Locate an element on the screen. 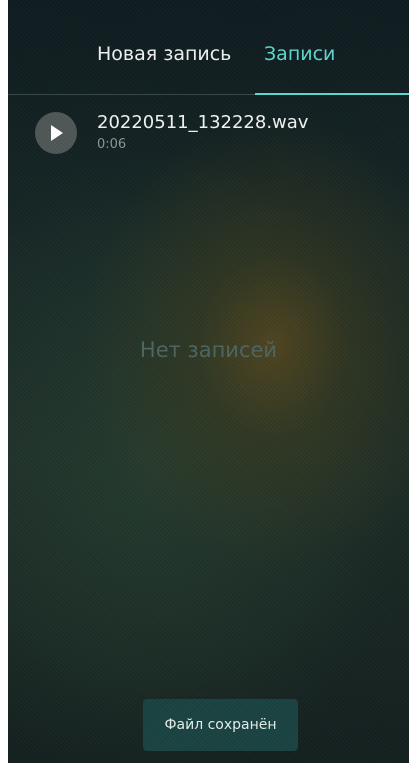 This screenshot has width=417, height=763. toast-message: Файл сохранён is located at coordinates (220, 725).